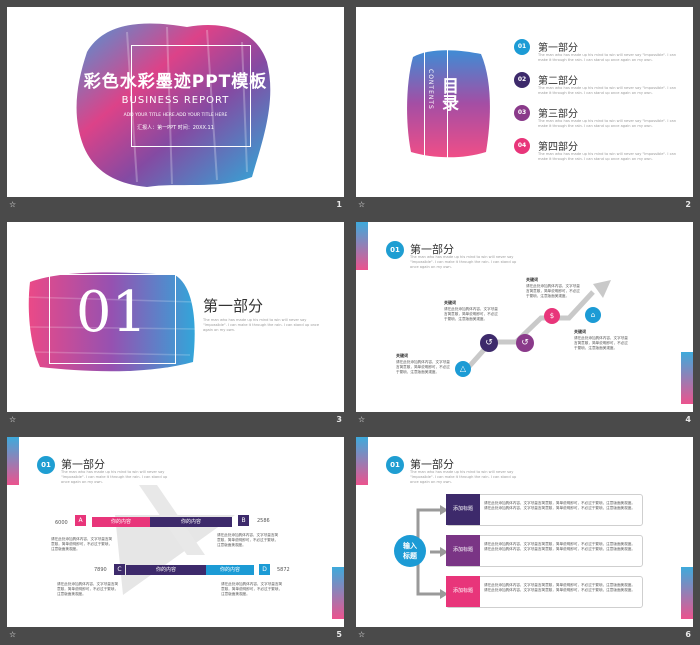 This screenshot has width=700, height=645. What do you see at coordinates (430, 89) in the screenshot?
I see `contents-heading-en: CONTENTS` at bounding box center [430, 89].